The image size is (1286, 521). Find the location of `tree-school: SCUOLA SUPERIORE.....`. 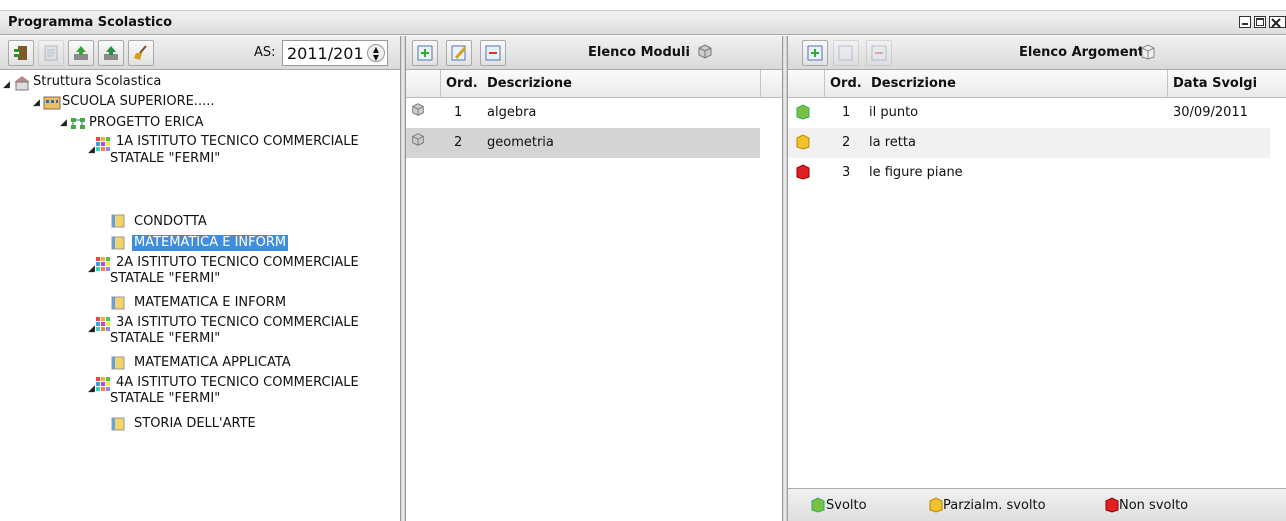

tree-school: SCUOLA SUPERIORE..... is located at coordinates (138, 102).